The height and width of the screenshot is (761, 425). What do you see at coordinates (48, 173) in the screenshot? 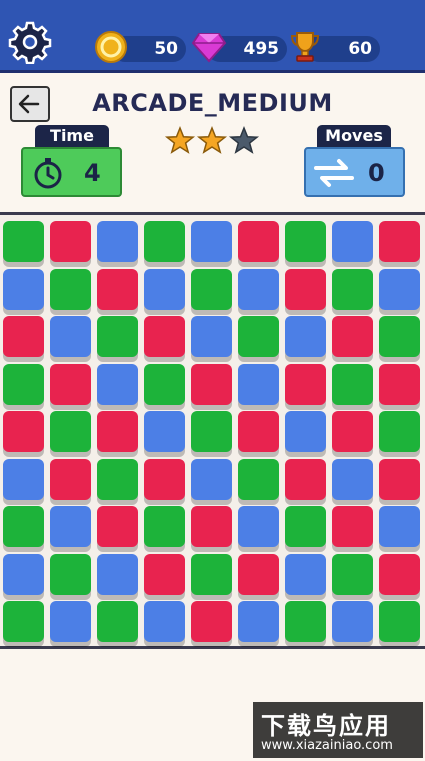
I see `stopwatch-icon` at bounding box center [48, 173].